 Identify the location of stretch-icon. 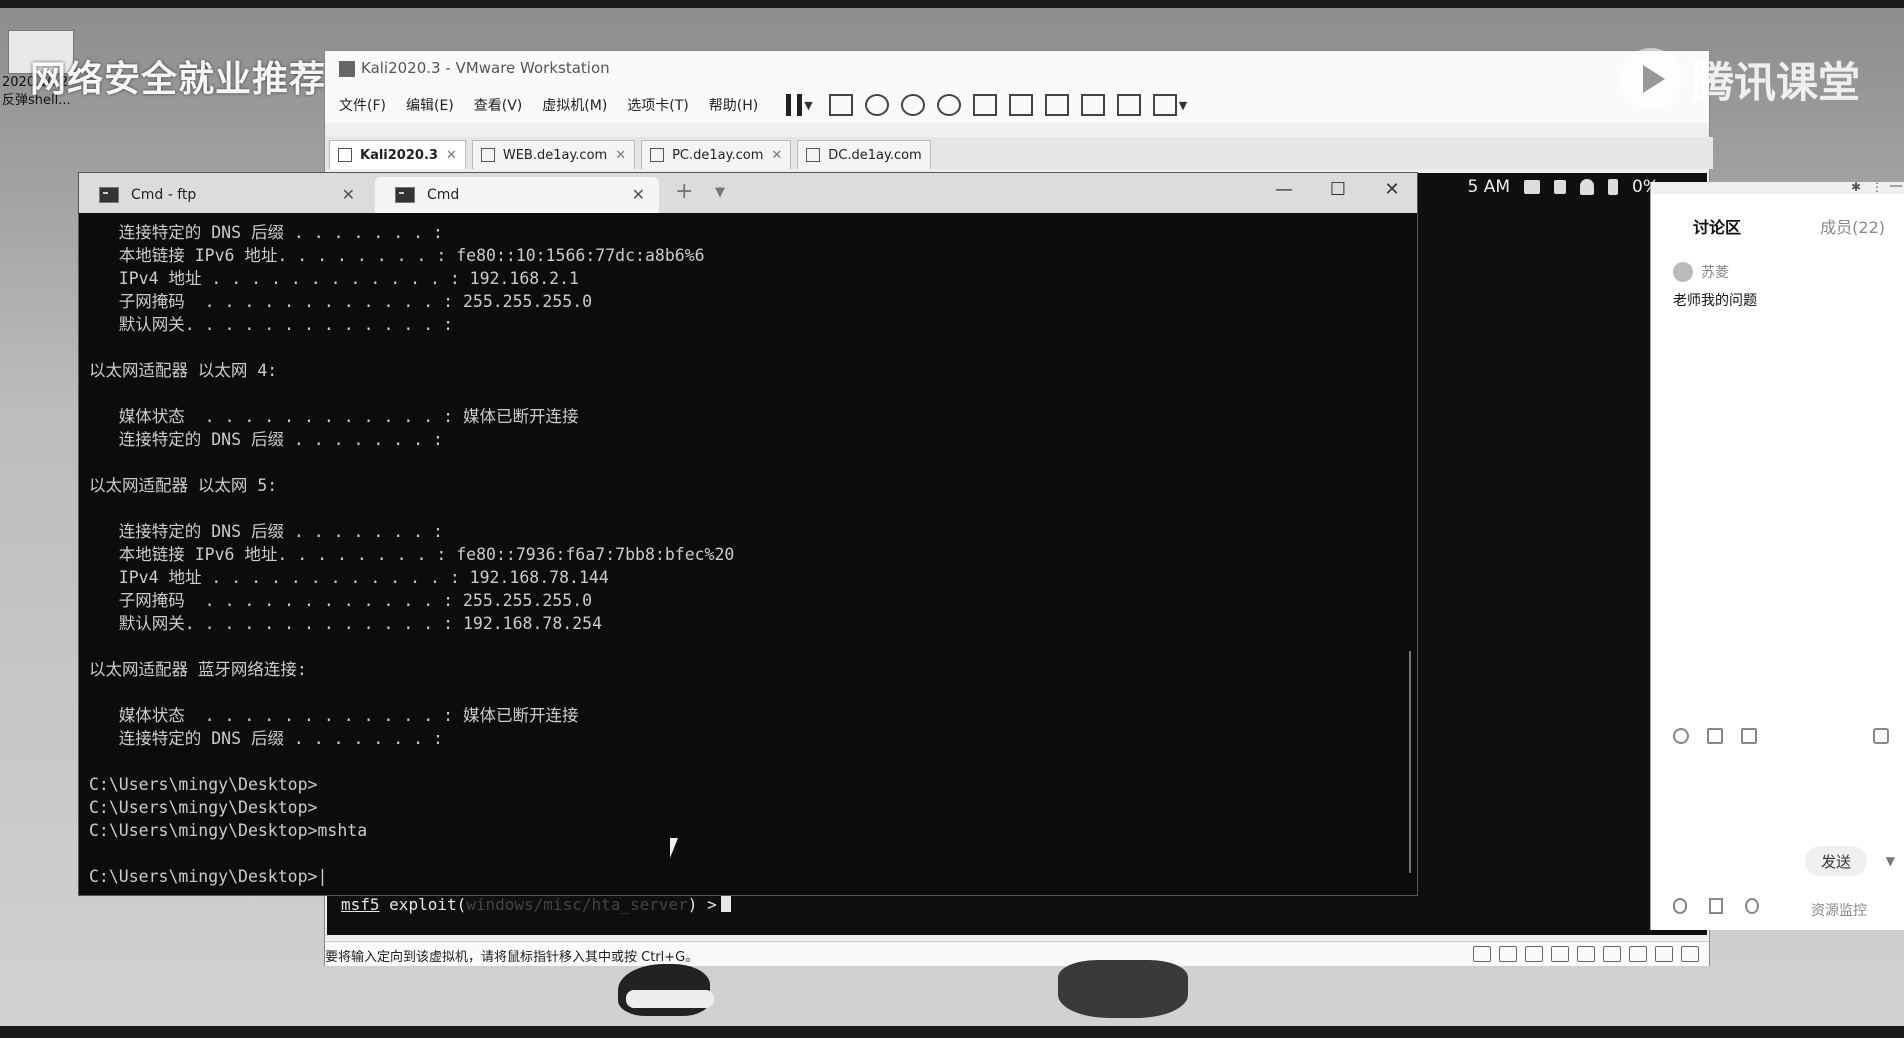
(1164, 105).